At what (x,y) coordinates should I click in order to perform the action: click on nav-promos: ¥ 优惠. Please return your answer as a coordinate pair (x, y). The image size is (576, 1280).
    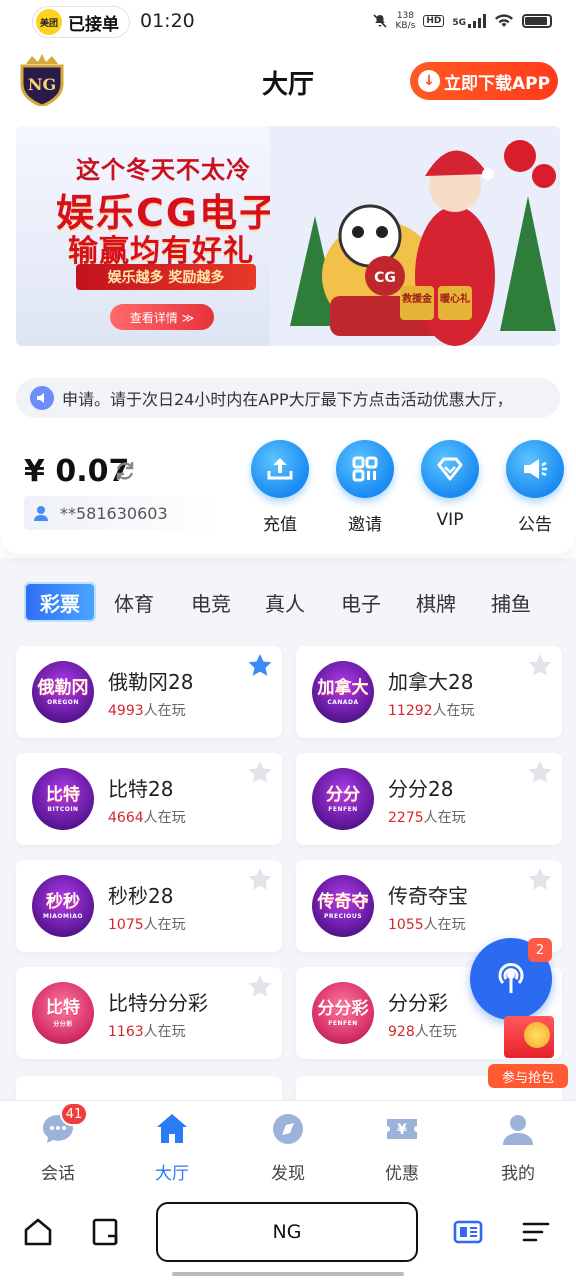
    Looking at the image, I should click on (402, 1147).